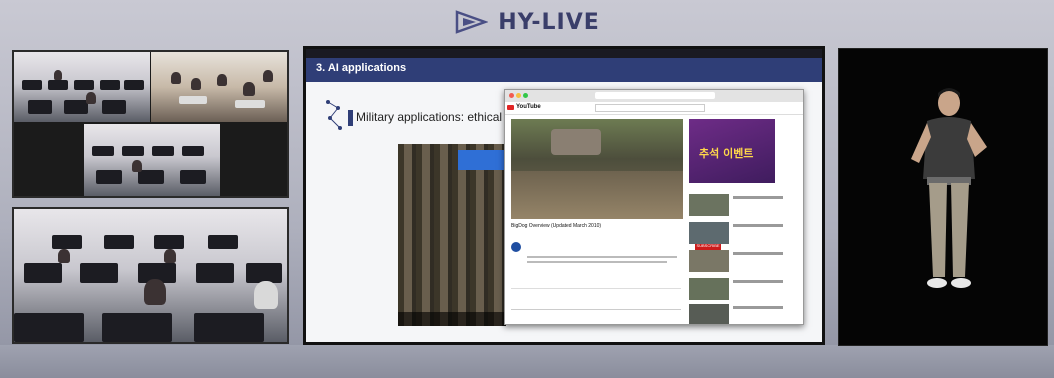  What do you see at coordinates (564, 70) in the screenshot?
I see `slide-header: 3. AI applications` at bounding box center [564, 70].